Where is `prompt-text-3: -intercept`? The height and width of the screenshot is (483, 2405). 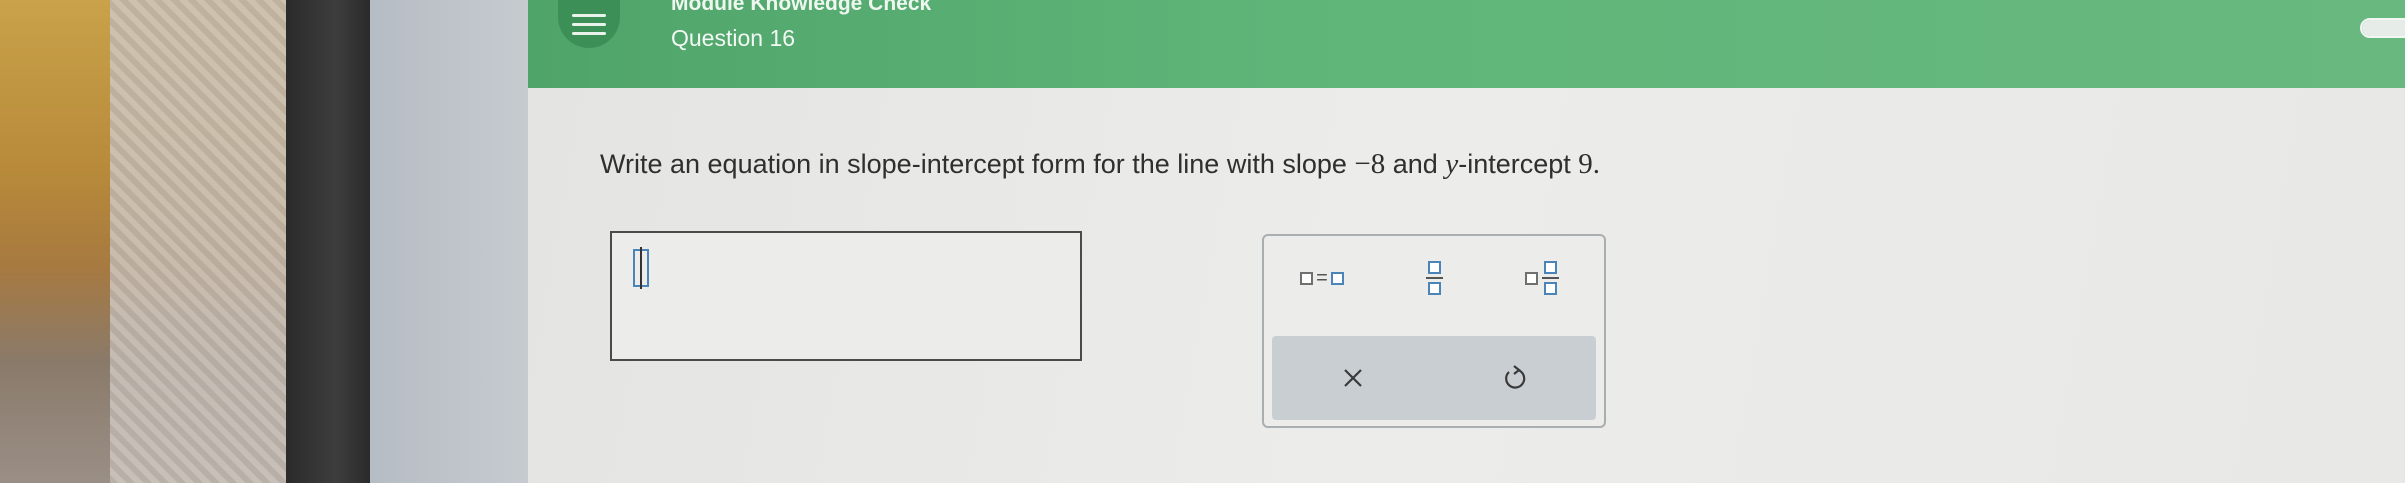
prompt-text-3: -intercept is located at coordinates (1518, 164).